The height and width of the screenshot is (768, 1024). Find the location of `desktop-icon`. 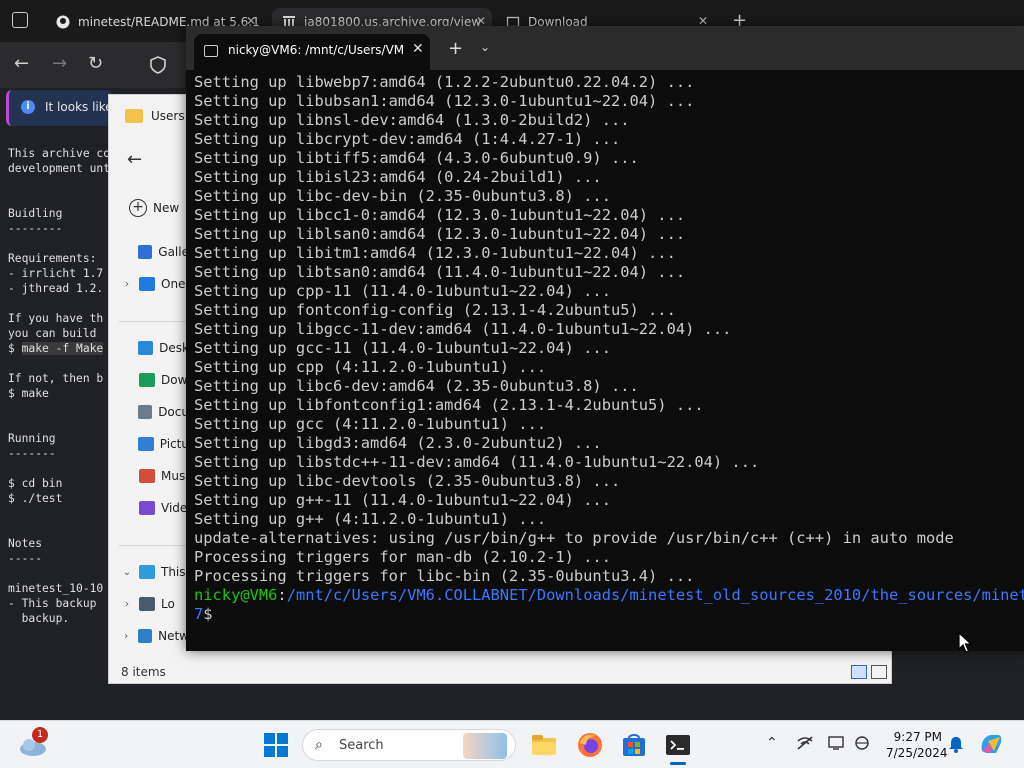

desktop-icon is located at coordinates (146, 348).